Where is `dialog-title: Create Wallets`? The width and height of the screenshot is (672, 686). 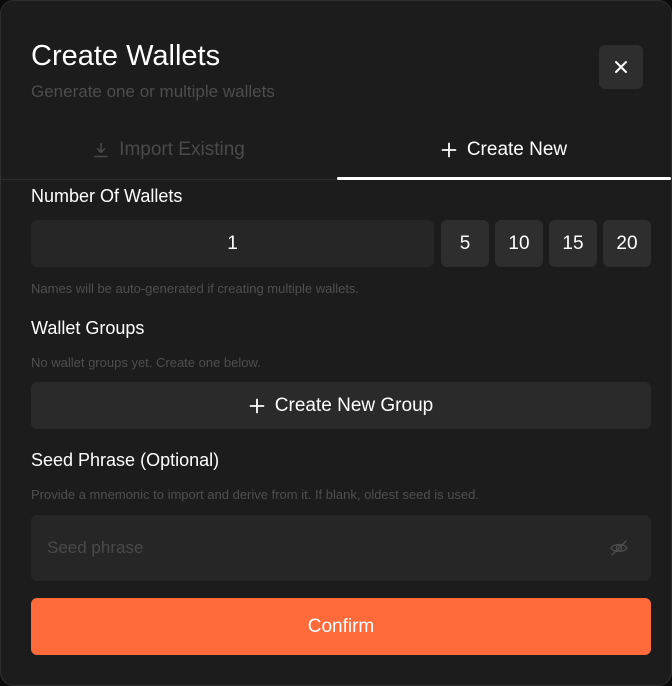 dialog-title: Create Wallets is located at coordinates (126, 56).